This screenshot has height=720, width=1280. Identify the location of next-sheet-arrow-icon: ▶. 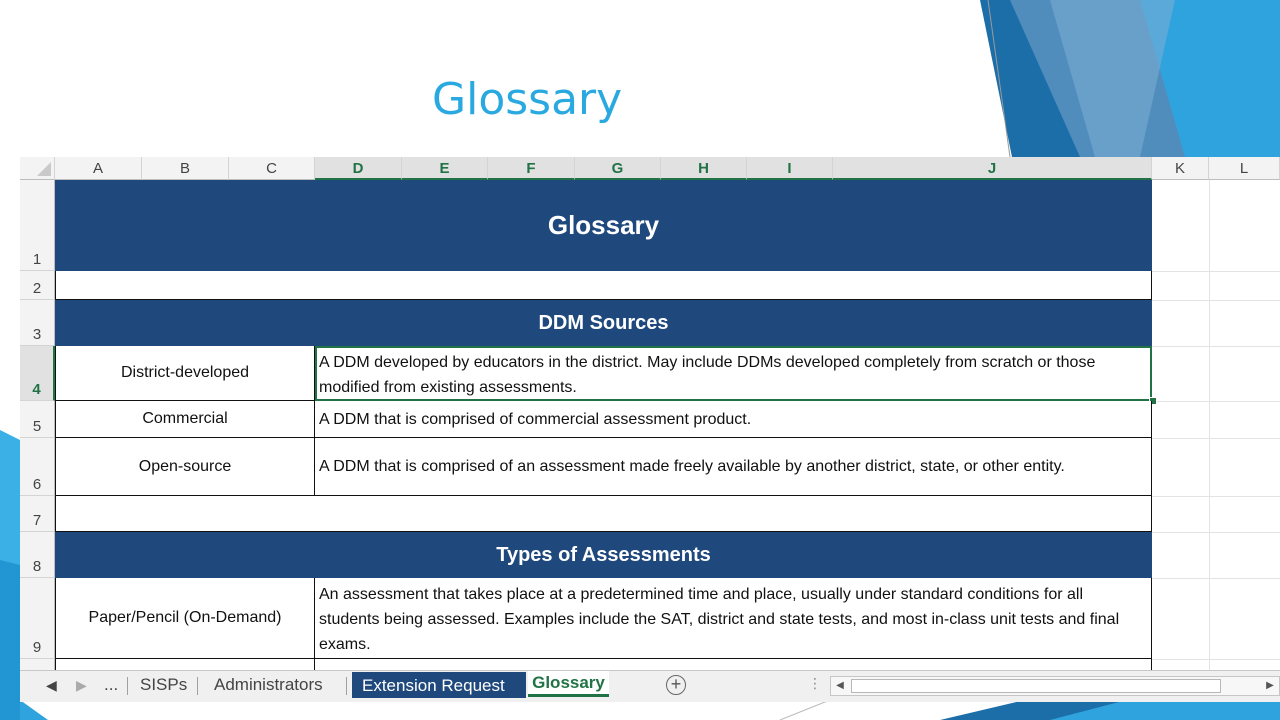
(81, 685).